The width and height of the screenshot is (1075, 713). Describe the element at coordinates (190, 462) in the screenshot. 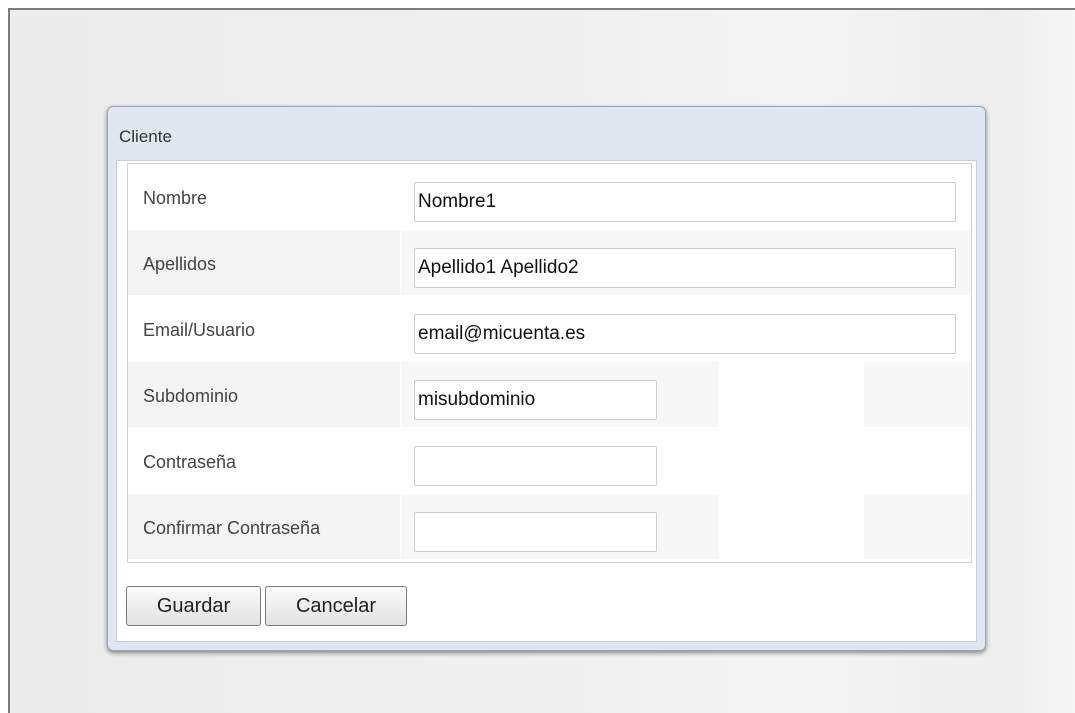

I see `contrasena-label: Contraseña` at that location.